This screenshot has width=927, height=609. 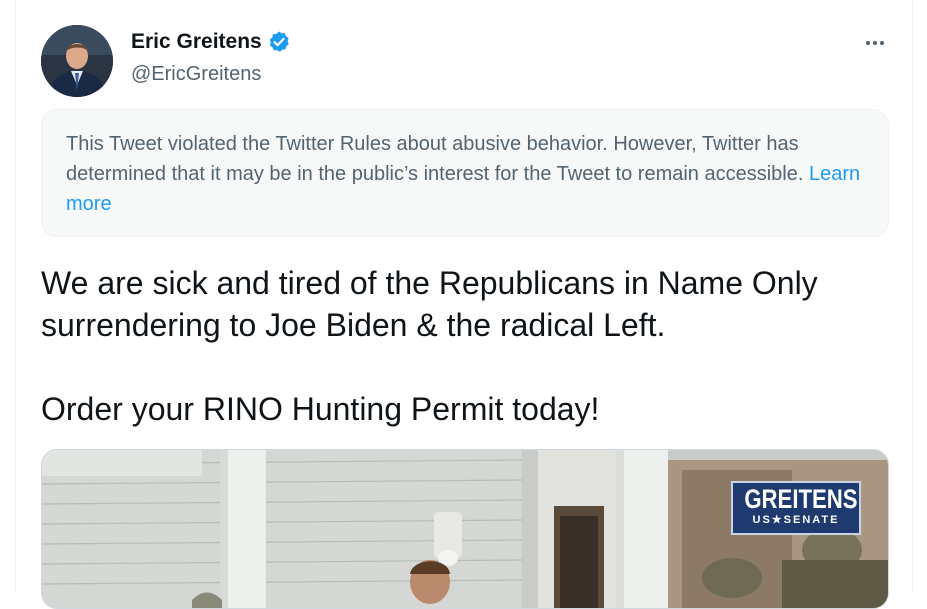 I want to click on author-name-row: Eric Greitens, so click(x=211, y=42).